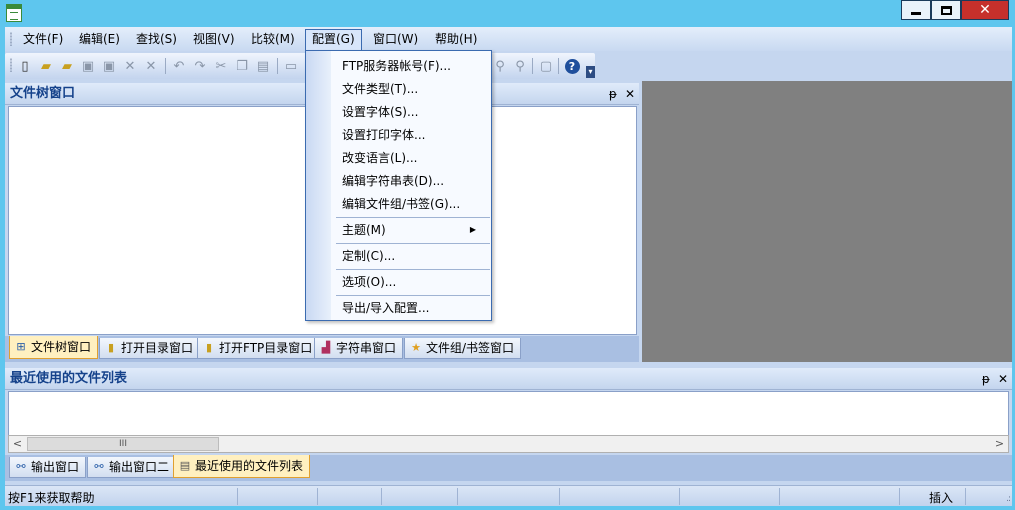 The width and height of the screenshot is (1015, 510). I want to click on tab-file-tree: ⊞ 文件树窗口, so click(54, 347).